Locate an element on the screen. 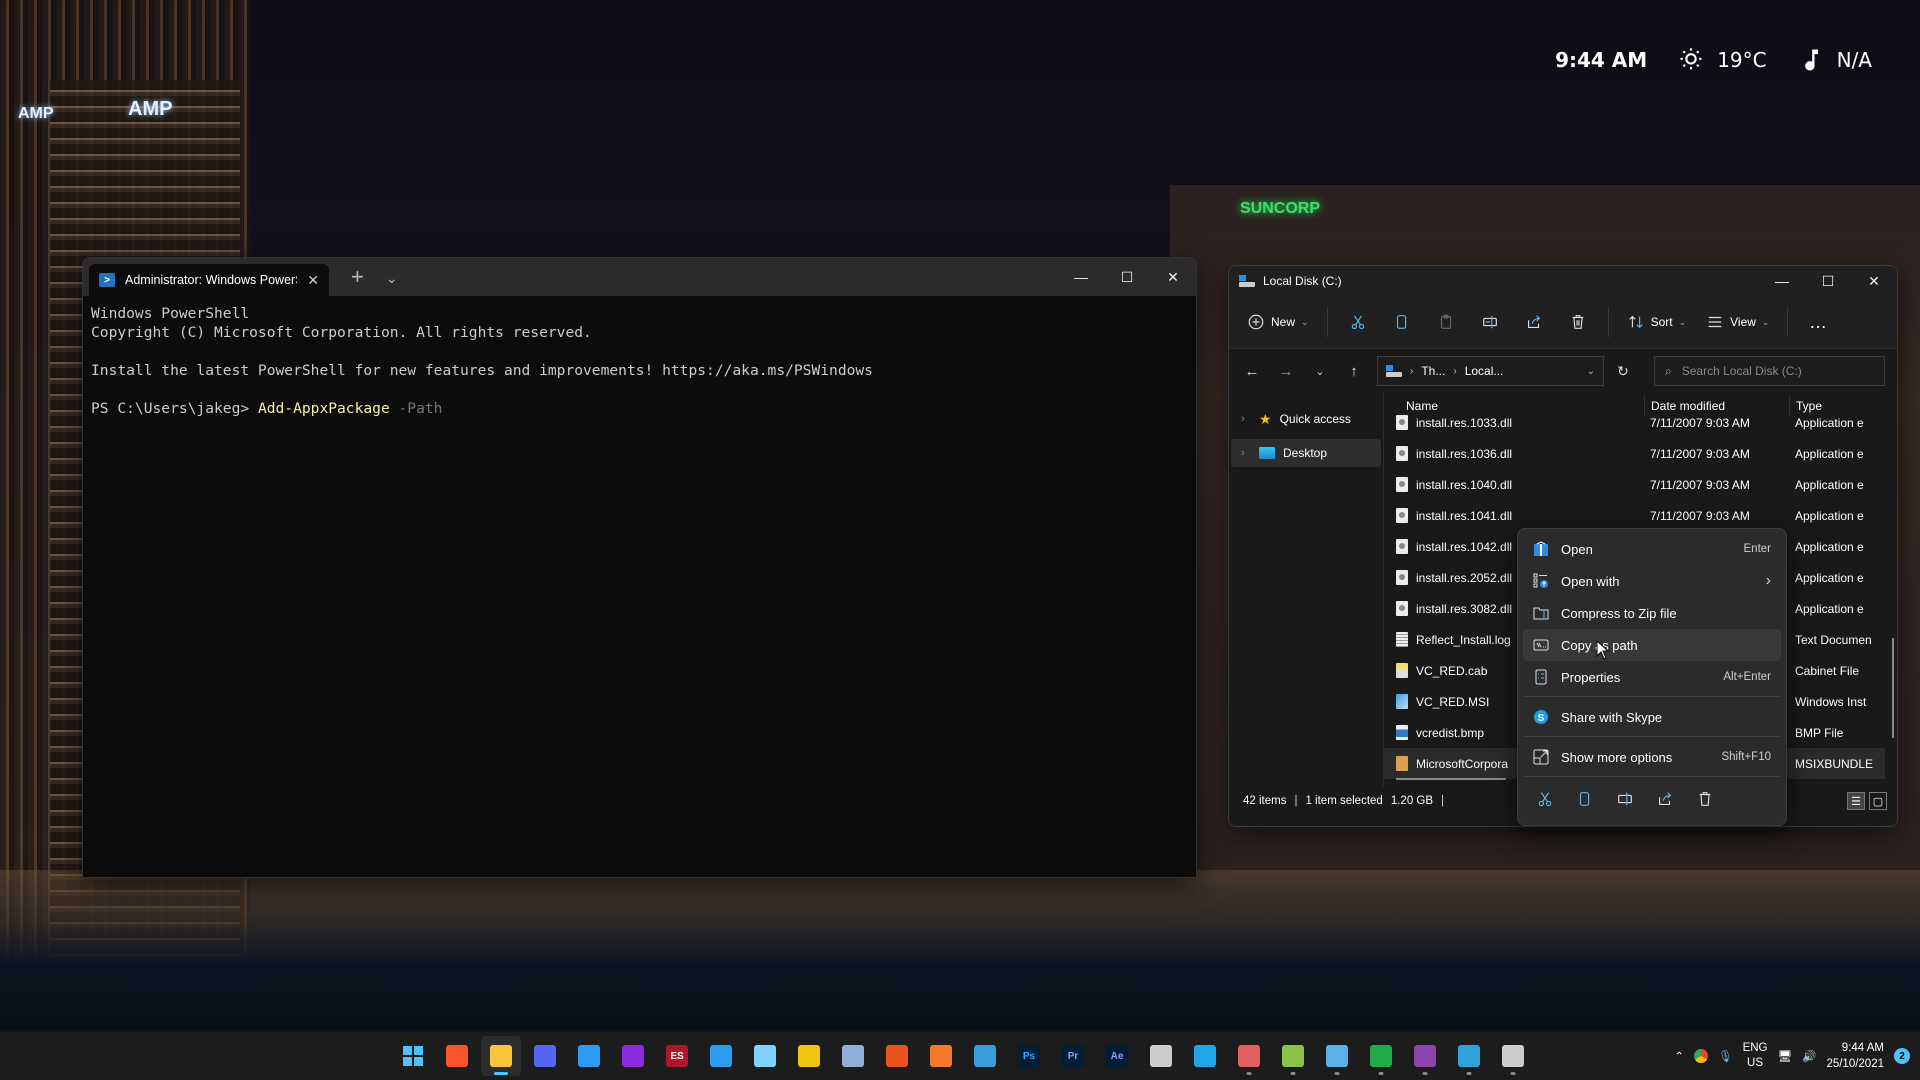  delete-button is located at coordinates (1578, 322).